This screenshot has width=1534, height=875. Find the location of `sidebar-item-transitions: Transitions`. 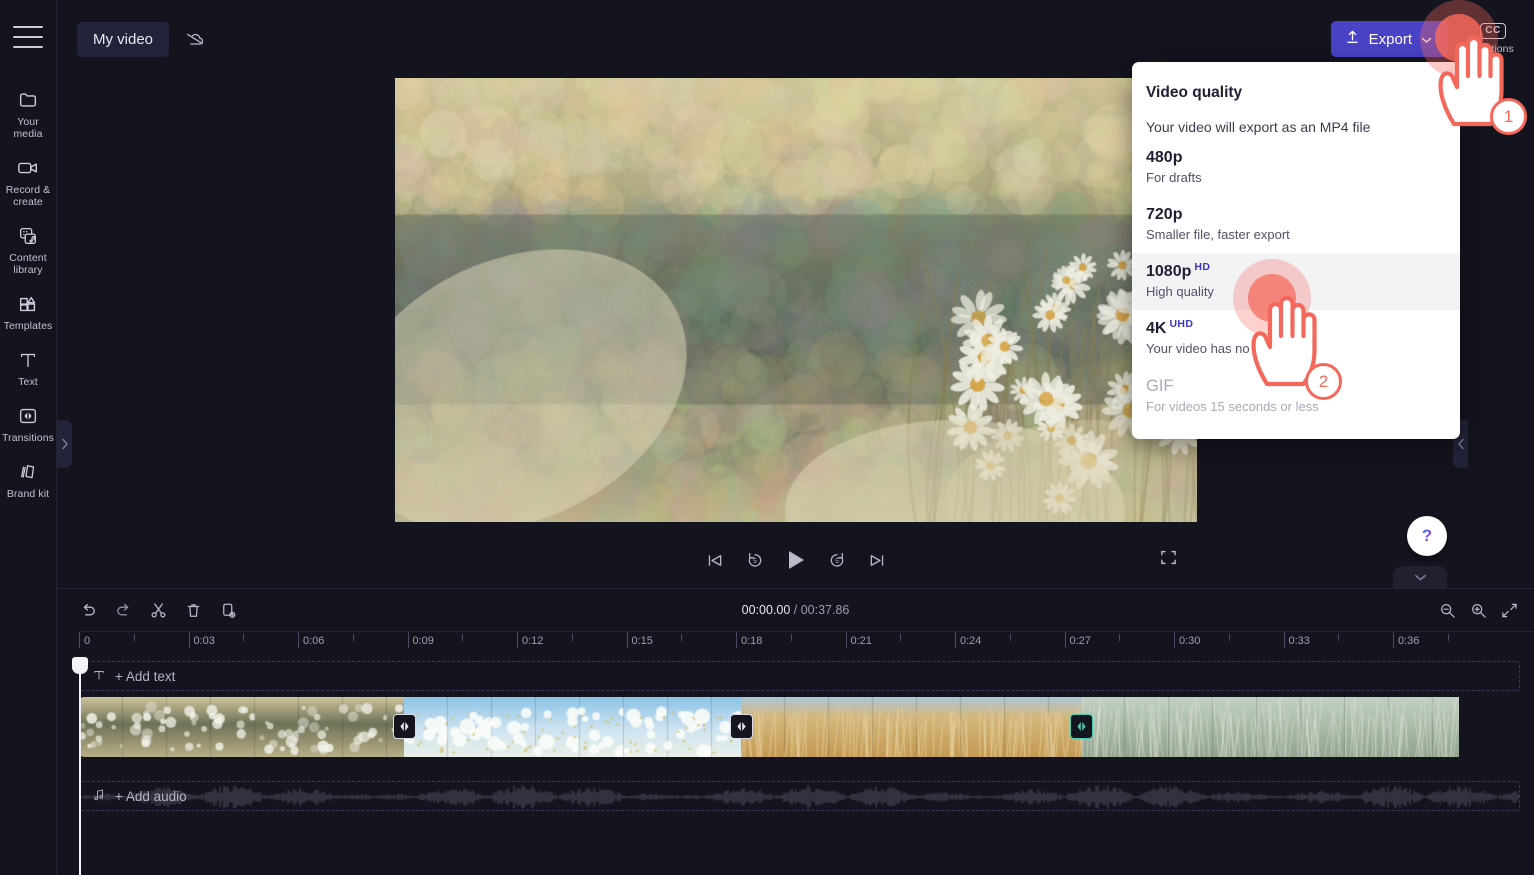

sidebar-item-transitions: Transitions is located at coordinates (28, 422).